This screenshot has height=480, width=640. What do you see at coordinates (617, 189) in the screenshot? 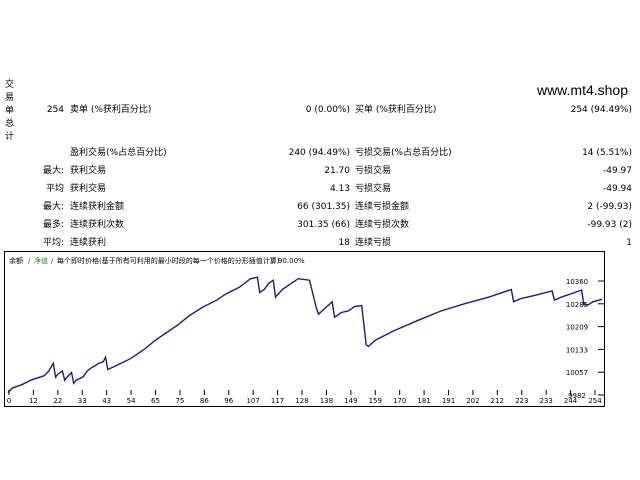
I see `average-loss-value: -49.94` at bounding box center [617, 189].